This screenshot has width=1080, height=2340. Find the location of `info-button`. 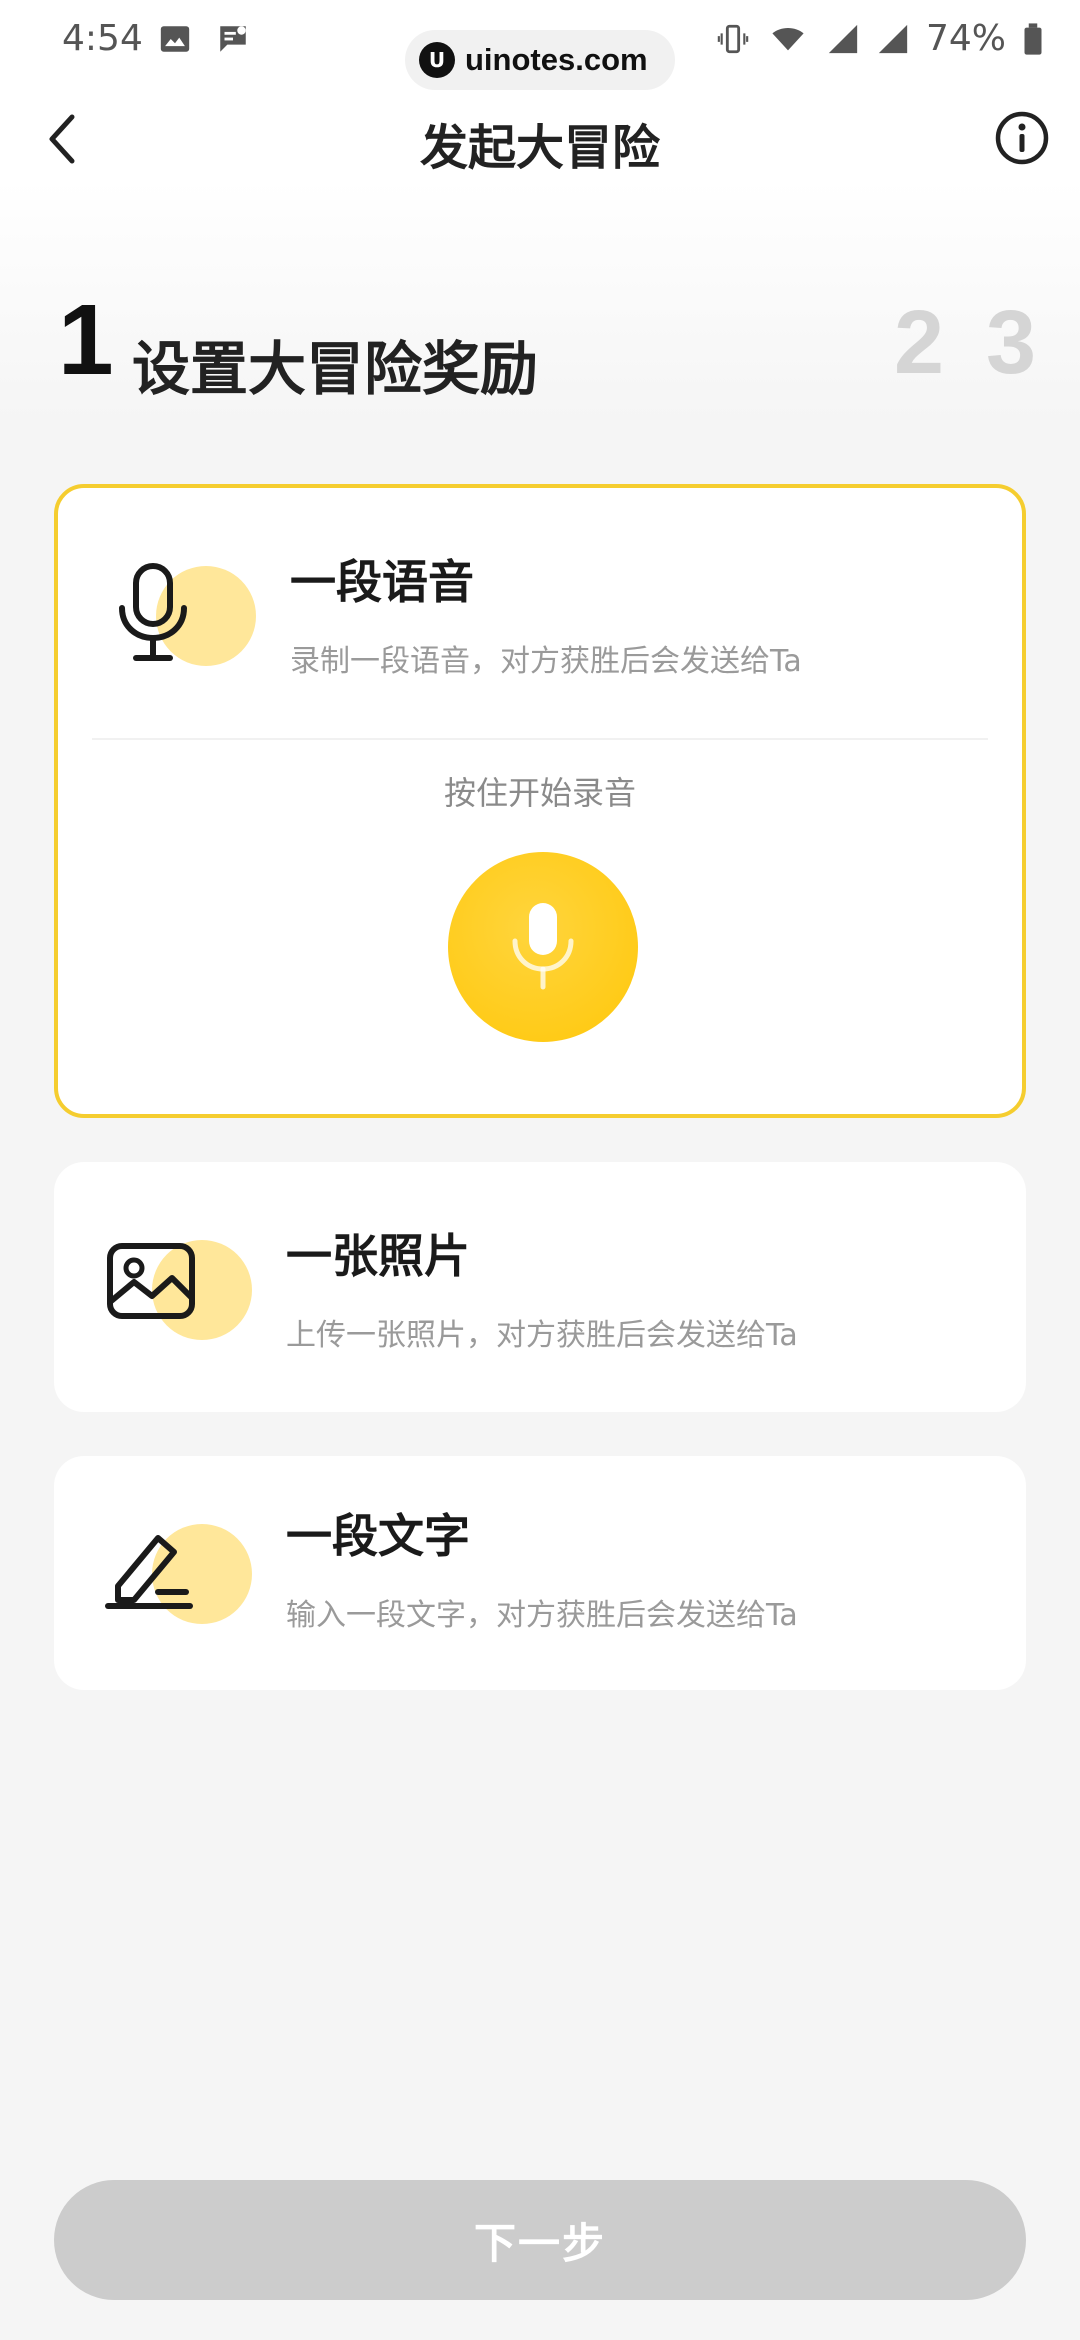

info-button is located at coordinates (1022, 138).